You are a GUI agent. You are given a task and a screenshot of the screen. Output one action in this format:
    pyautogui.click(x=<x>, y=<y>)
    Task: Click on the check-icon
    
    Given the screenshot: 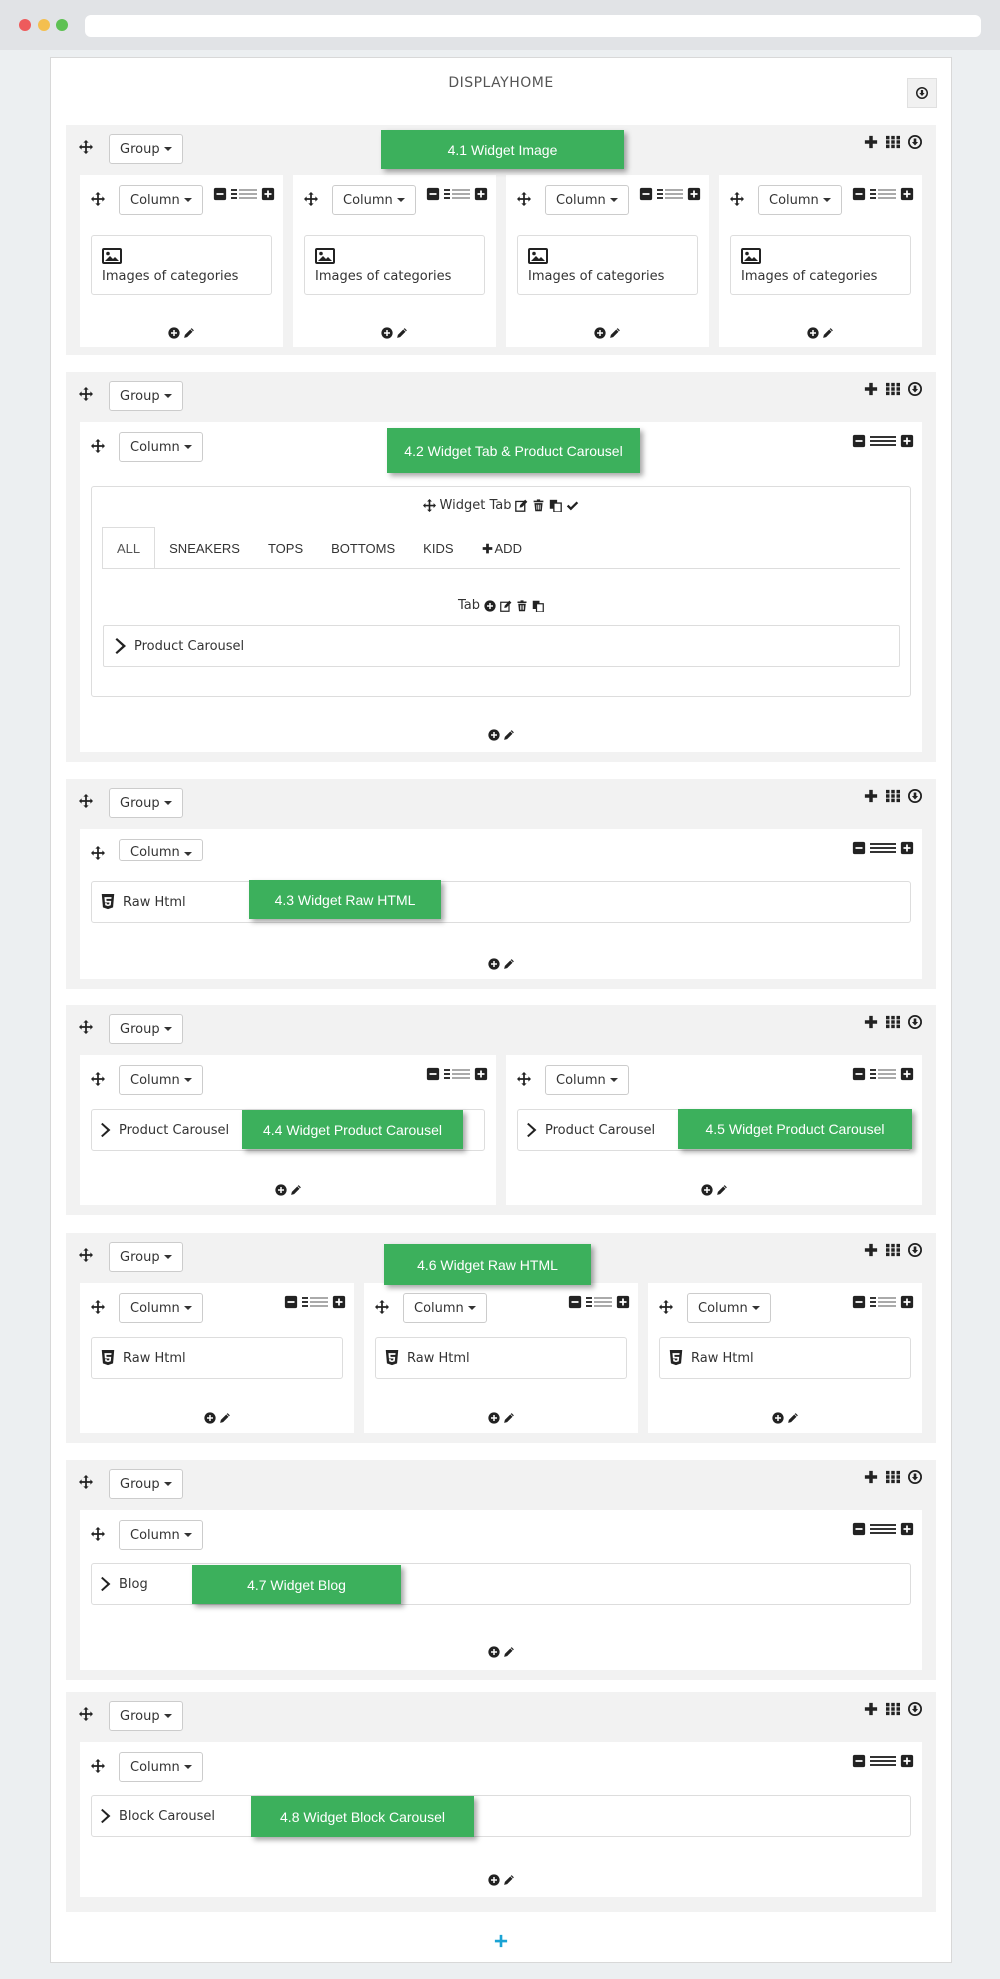 What is the action you would take?
    pyautogui.click(x=572, y=505)
    